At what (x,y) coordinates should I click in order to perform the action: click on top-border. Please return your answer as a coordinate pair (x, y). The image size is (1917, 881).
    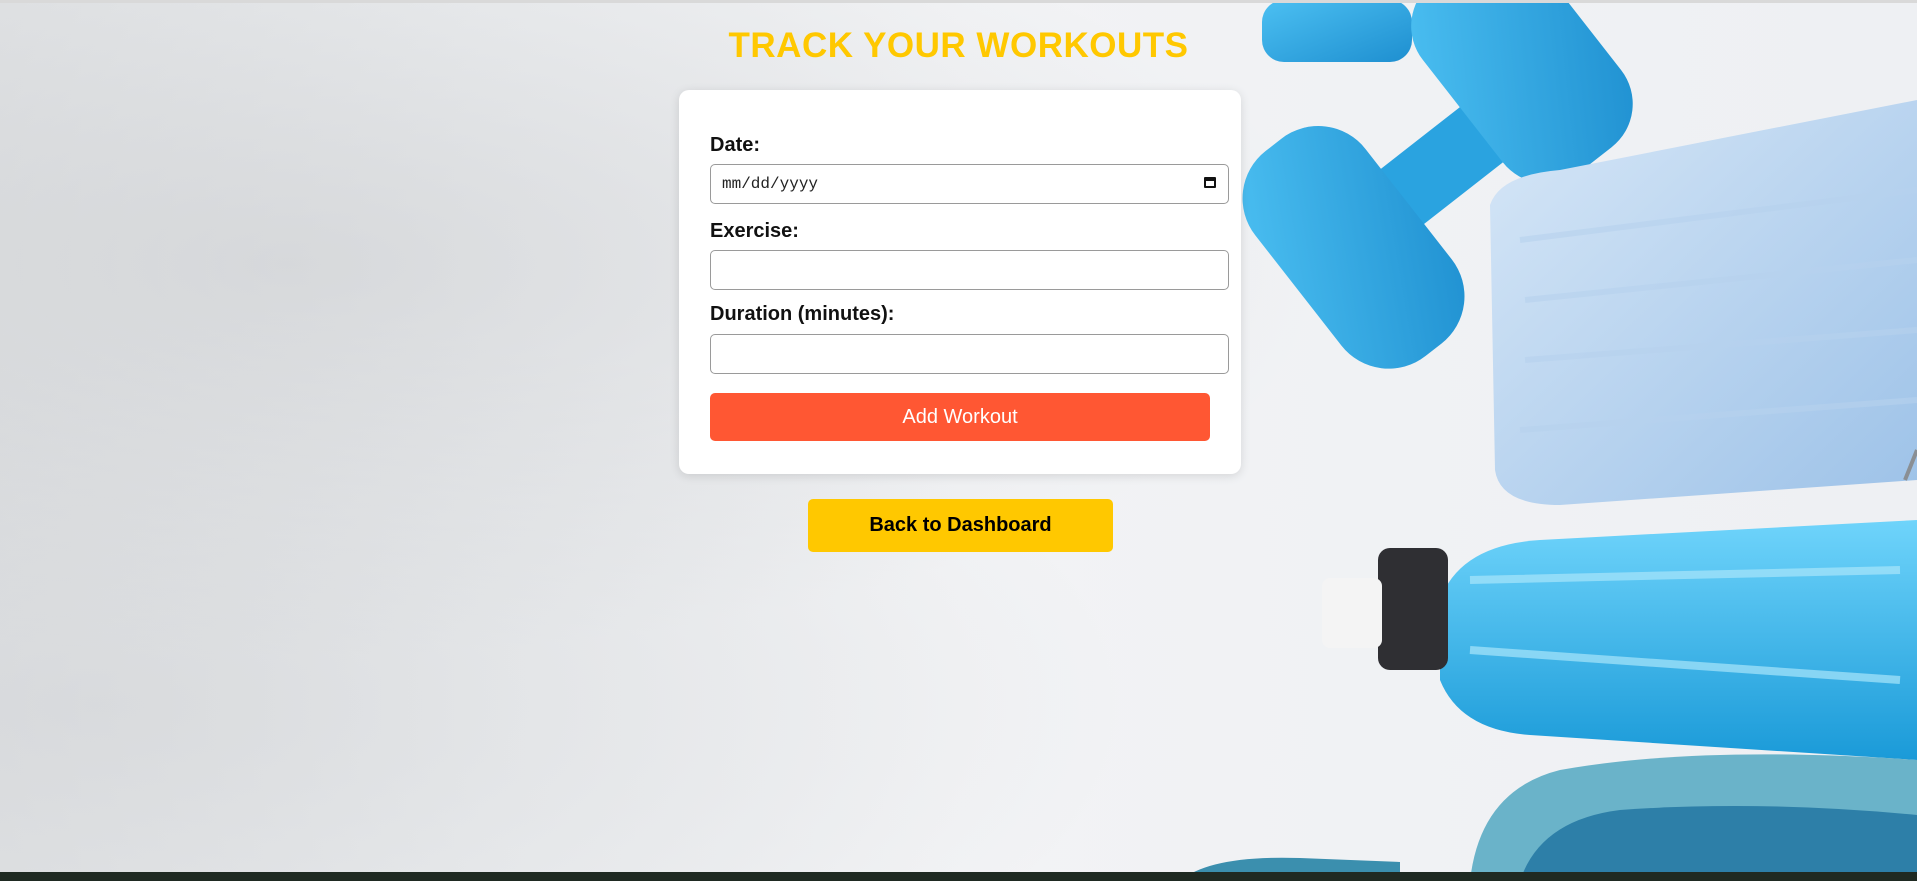
    Looking at the image, I should click on (958, 1).